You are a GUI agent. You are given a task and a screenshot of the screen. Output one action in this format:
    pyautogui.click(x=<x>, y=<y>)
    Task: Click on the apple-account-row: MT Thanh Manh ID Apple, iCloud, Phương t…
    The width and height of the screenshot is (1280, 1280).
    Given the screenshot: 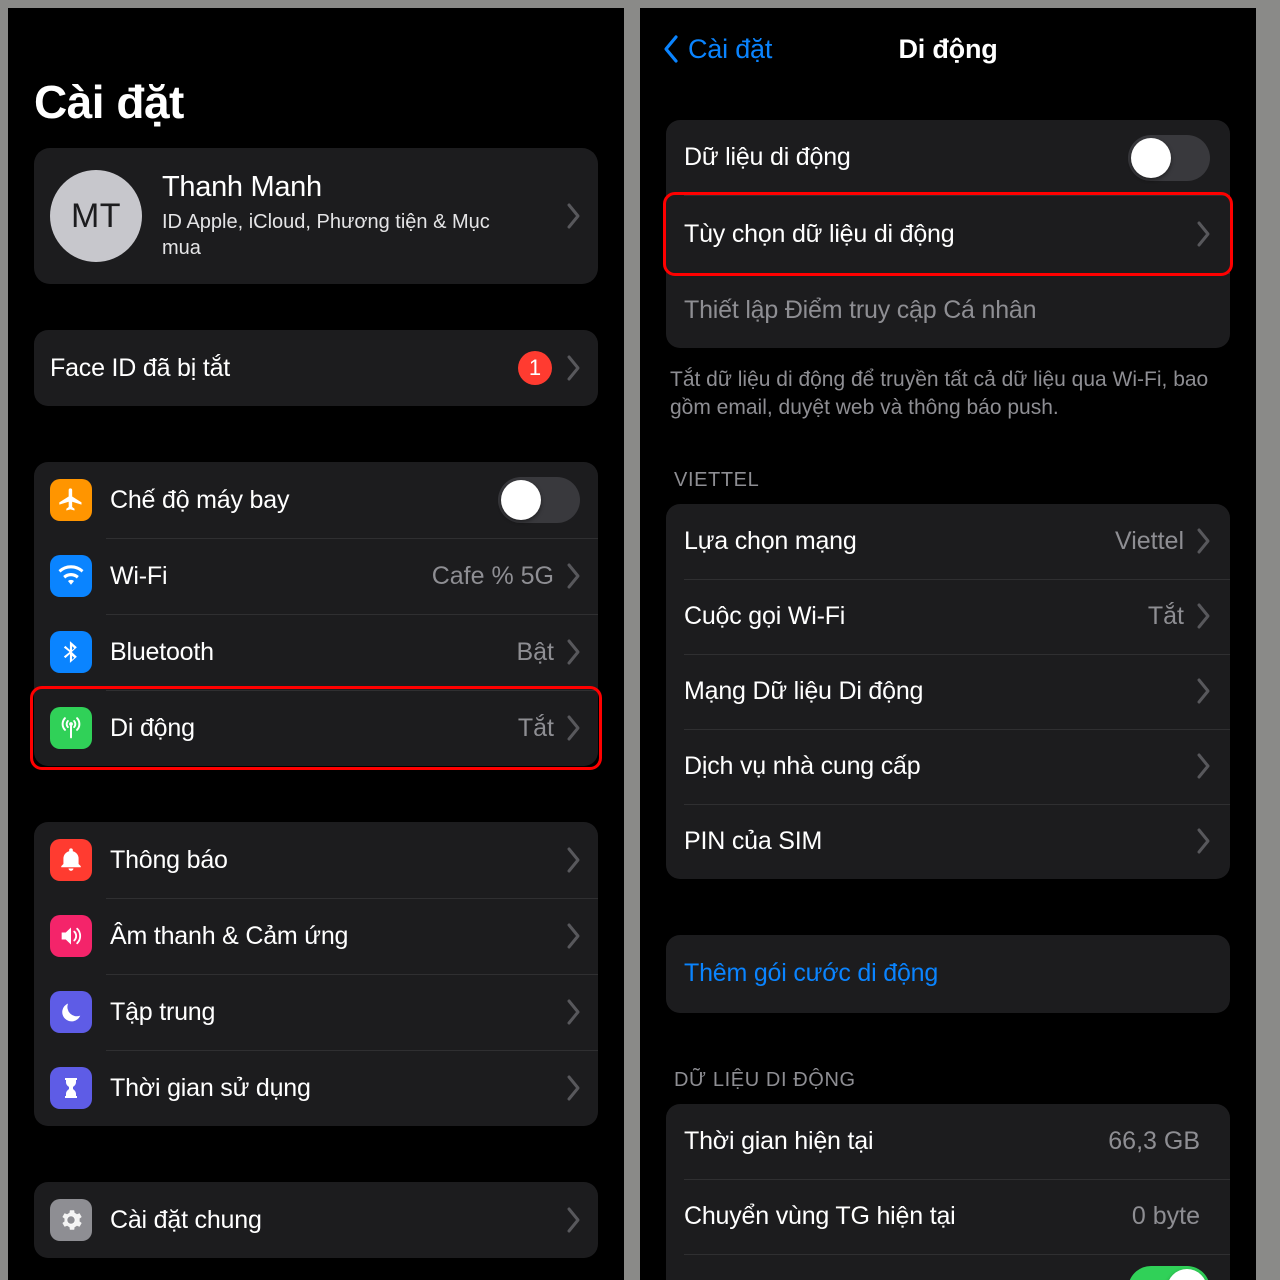 What is the action you would take?
    pyautogui.click(x=316, y=216)
    